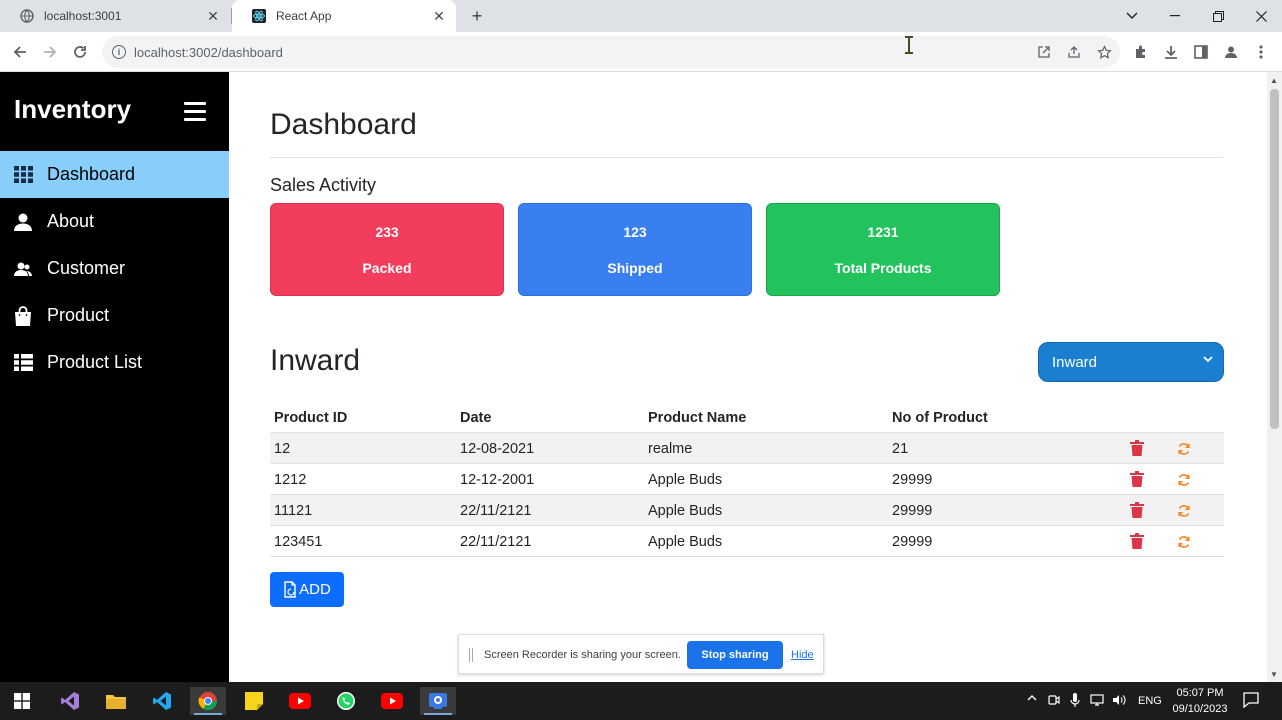 This screenshot has width=1282, height=720. I want to click on system-clock: 05:07 PM 09/10/2023, so click(1200, 701).